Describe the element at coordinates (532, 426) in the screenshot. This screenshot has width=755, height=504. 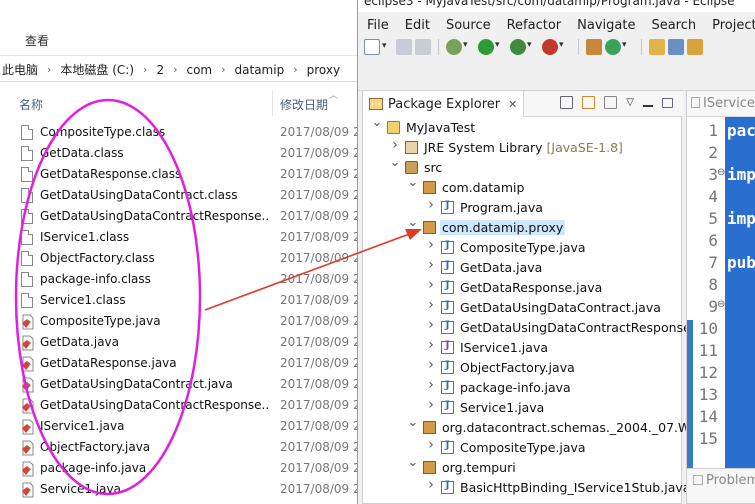
I see `tree-item: ⌄ org.datacontract.schemas._2004._07.Wcf` at that location.